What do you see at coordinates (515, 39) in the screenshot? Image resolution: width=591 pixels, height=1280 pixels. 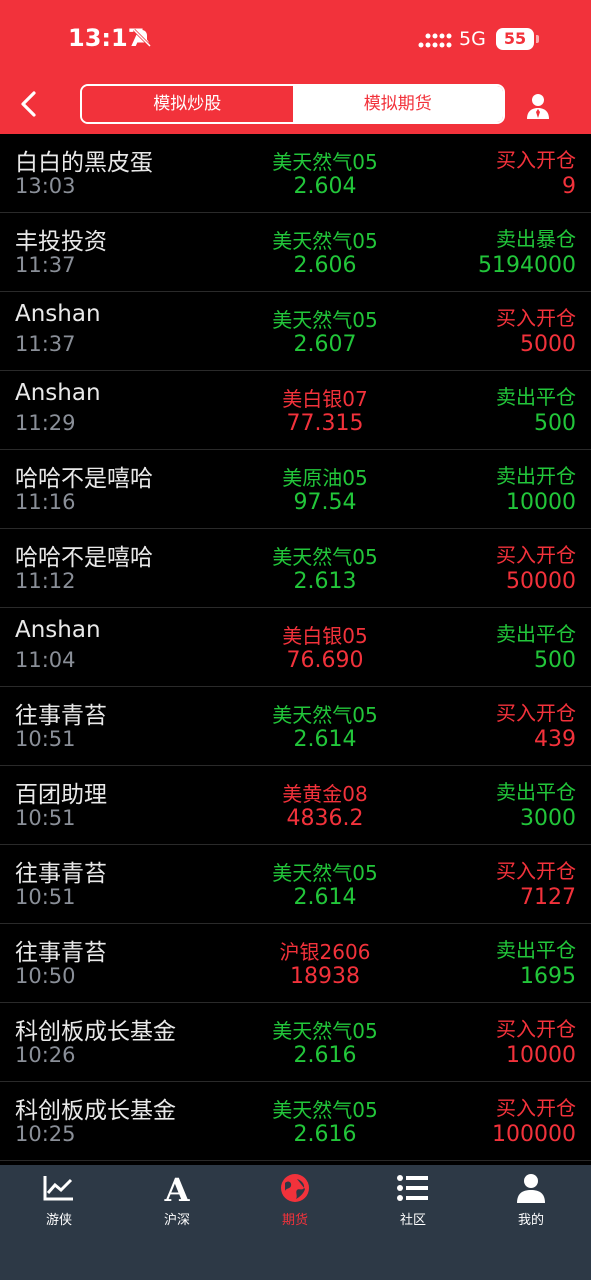 I see `battery-level: 55` at bounding box center [515, 39].